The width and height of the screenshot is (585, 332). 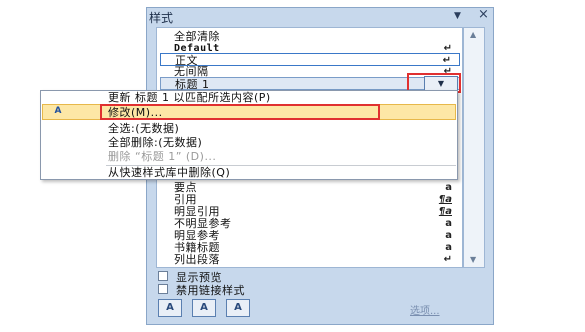 I want to click on manage-styles-icon: A, so click(x=238, y=307).